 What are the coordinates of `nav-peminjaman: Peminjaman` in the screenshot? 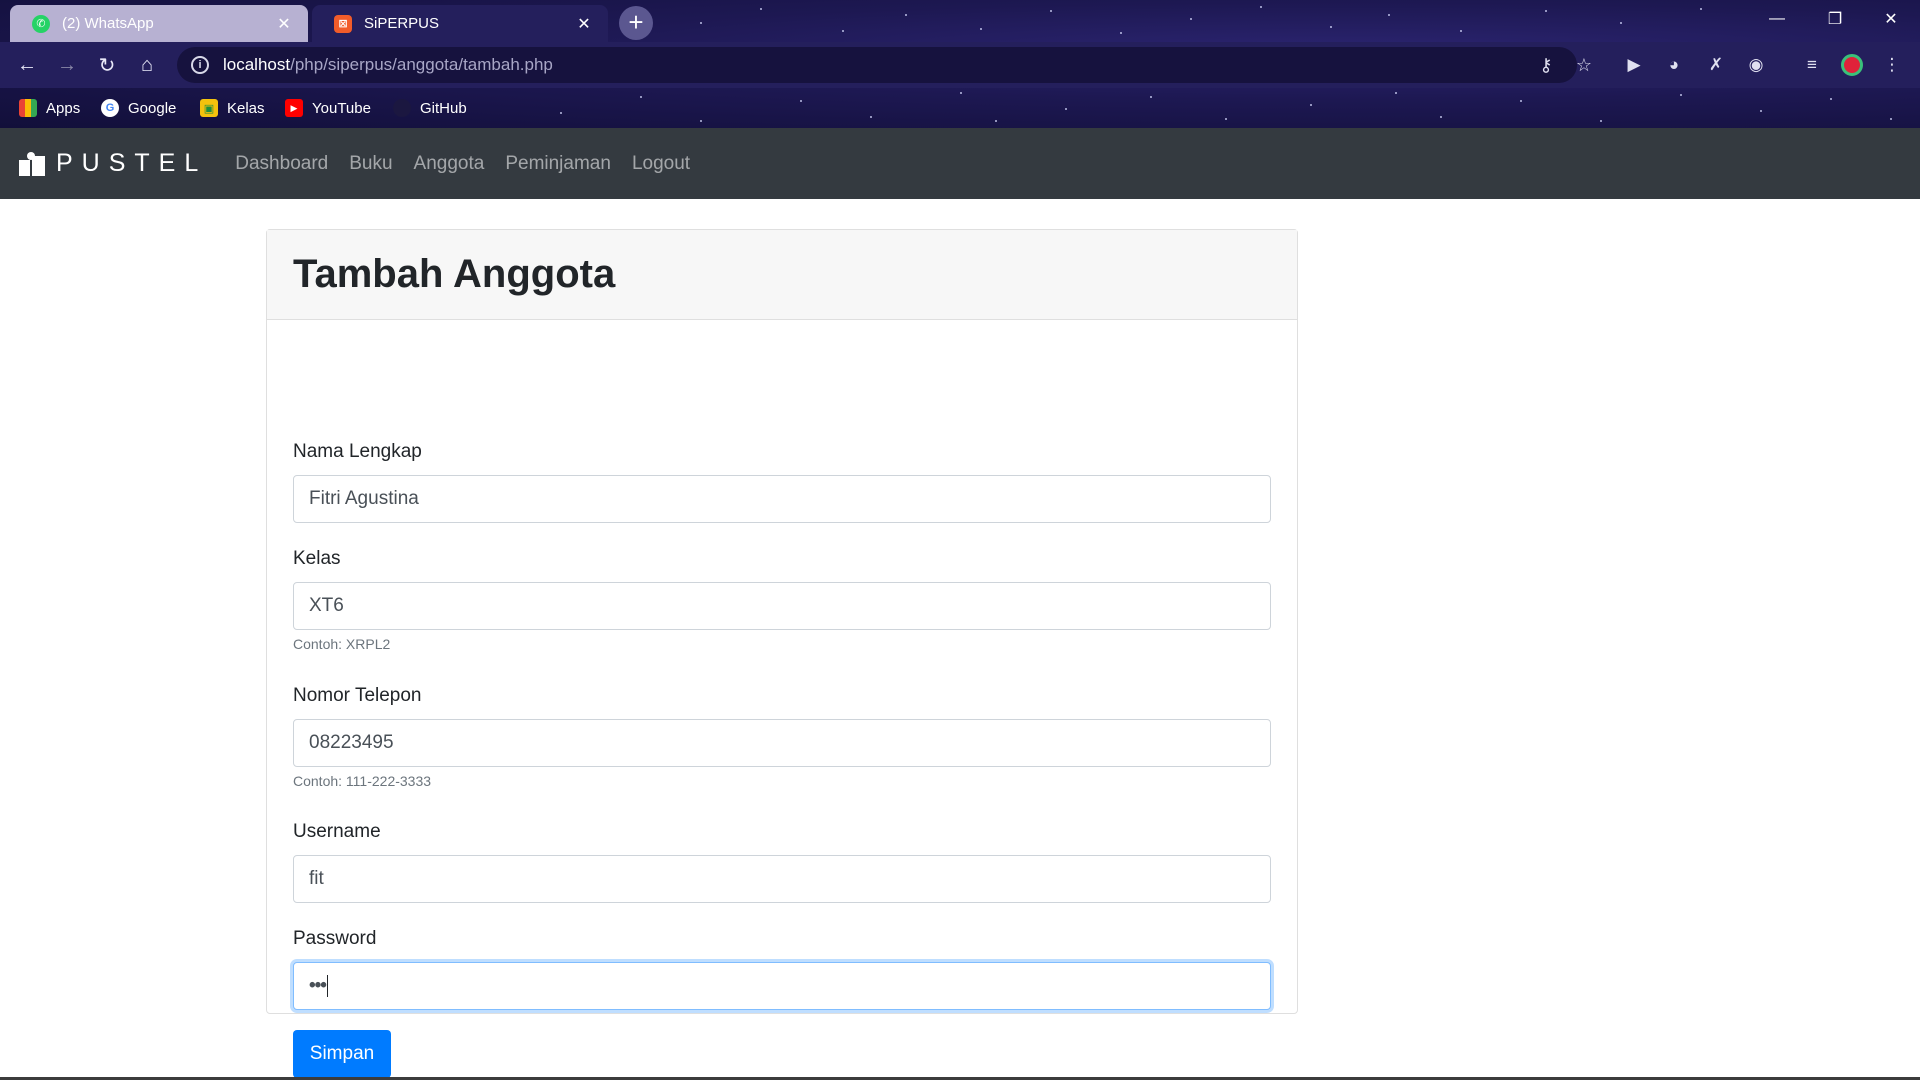 It's located at (558, 164).